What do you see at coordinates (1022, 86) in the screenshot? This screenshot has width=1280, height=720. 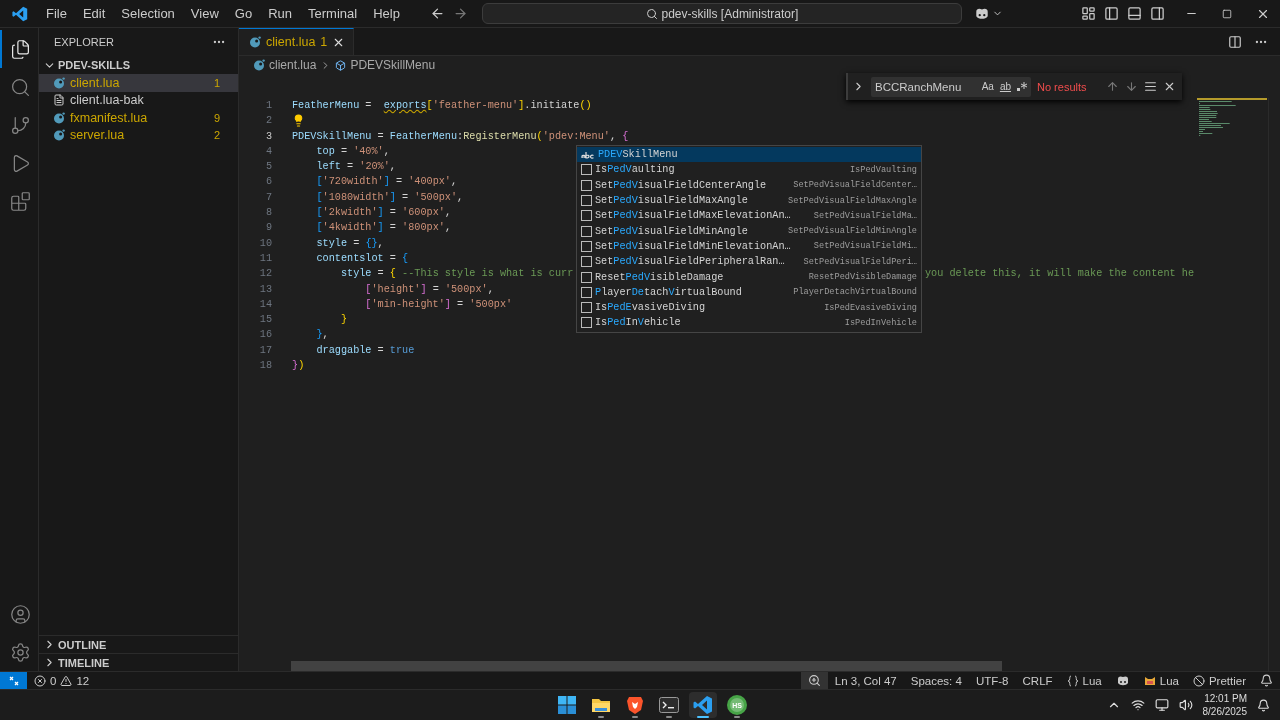 I see `regex-icon` at bounding box center [1022, 86].